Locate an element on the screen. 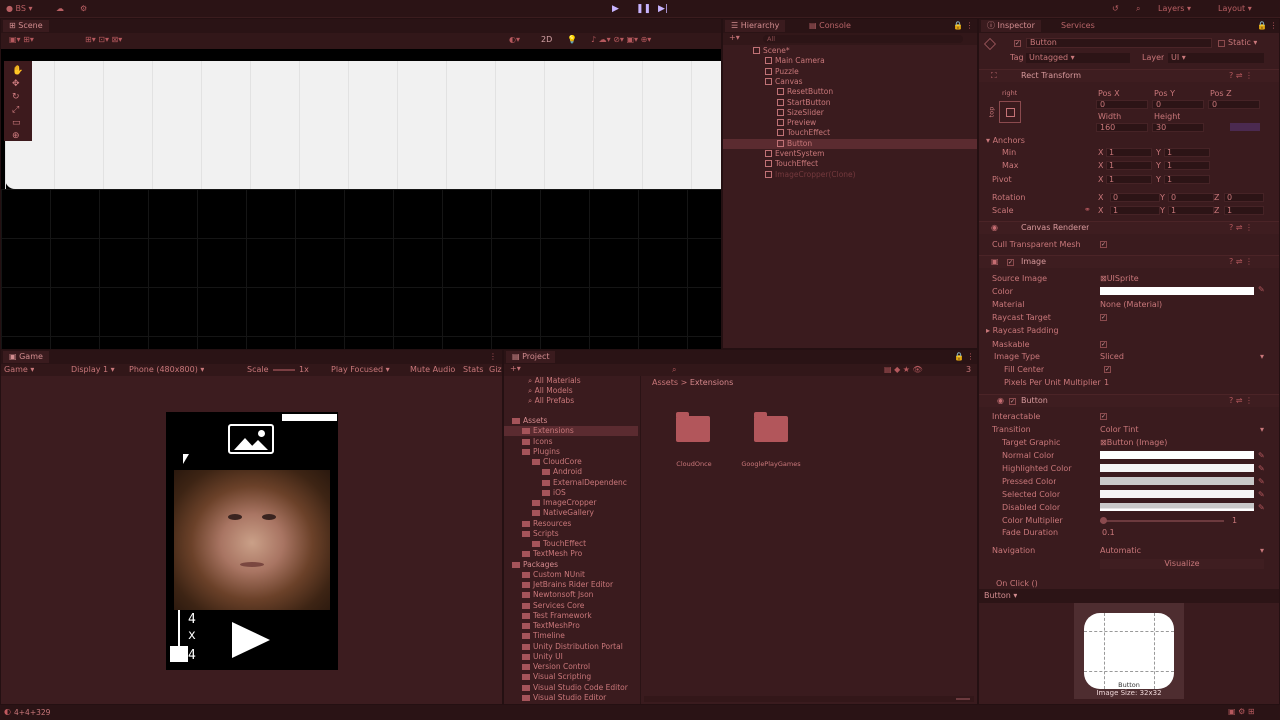  tab-inspector: ⓘ Inspector is located at coordinates (1011, 26).